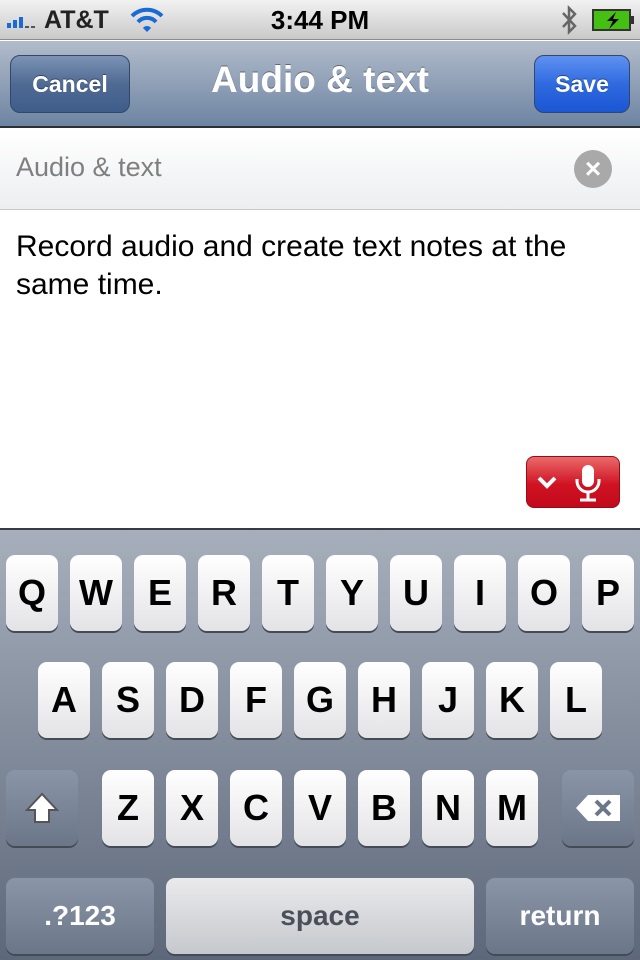  Describe the element at coordinates (224, 593) in the screenshot. I see `key-r: R` at that location.